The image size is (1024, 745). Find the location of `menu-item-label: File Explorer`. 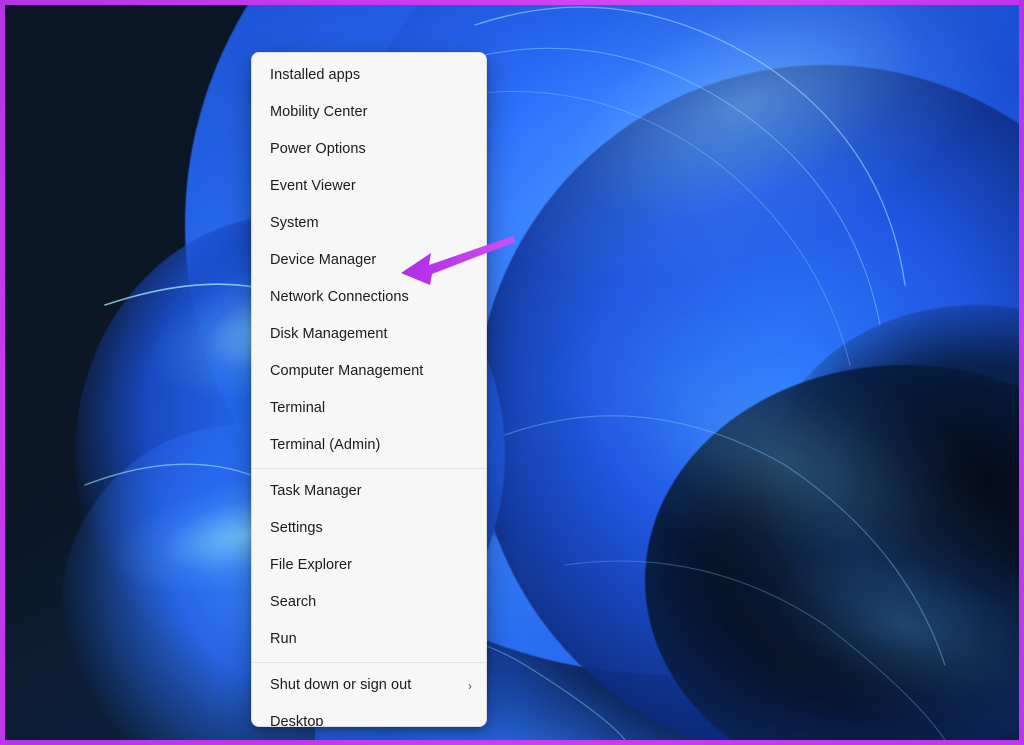

menu-item-label: File Explorer is located at coordinates (311, 565).